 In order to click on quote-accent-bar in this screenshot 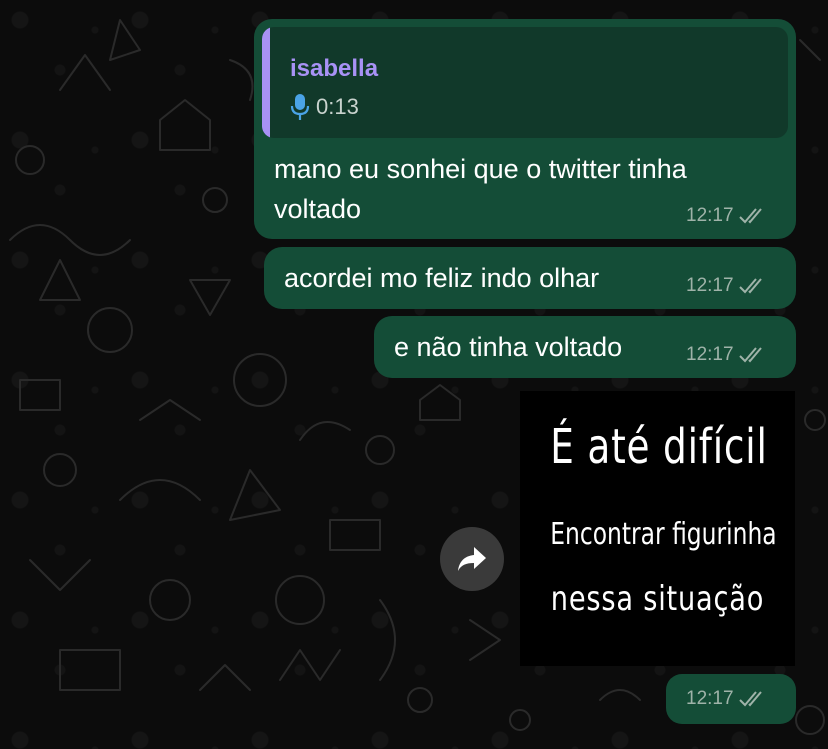, I will do `click(266, 82)`.